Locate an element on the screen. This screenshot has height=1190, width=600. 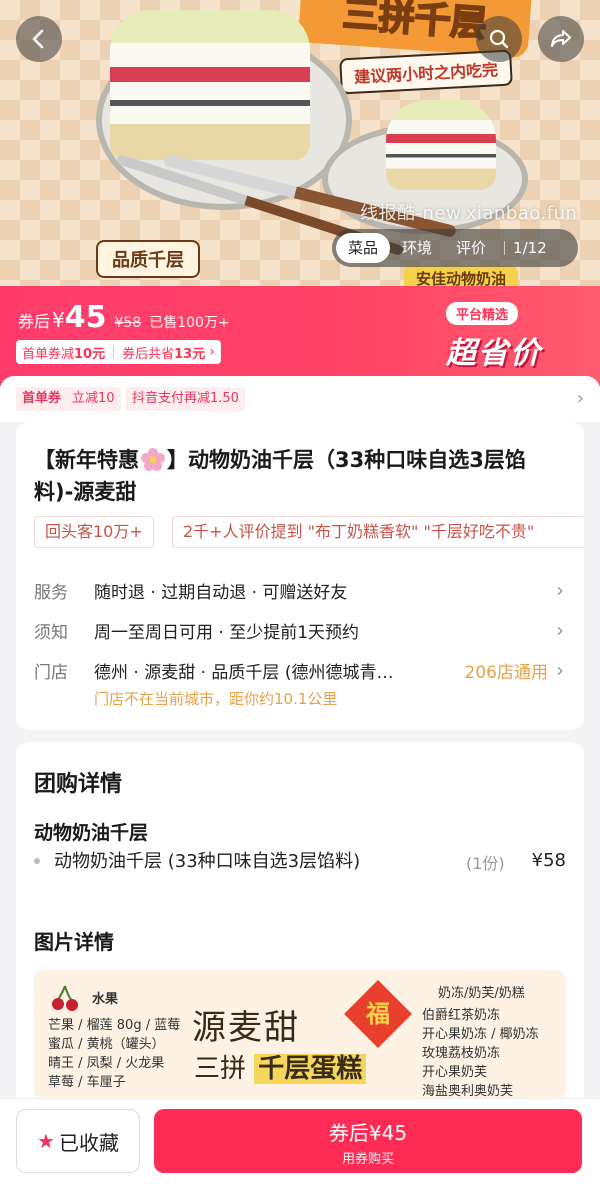
cake-slice-image is located at coordinates (441, 145).